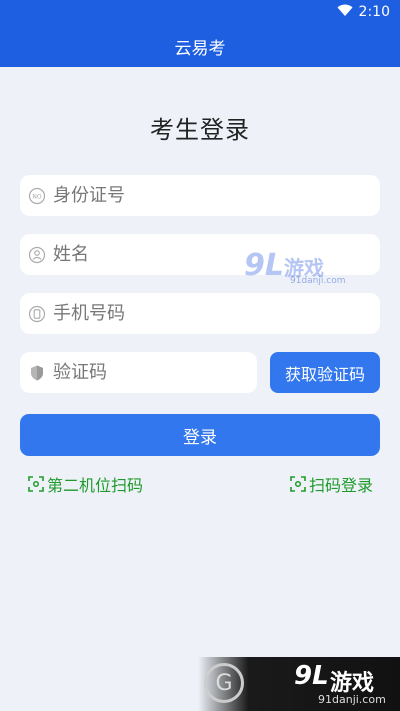 The image size is (400, 711). I want to click on name-input, so click(215, 254).